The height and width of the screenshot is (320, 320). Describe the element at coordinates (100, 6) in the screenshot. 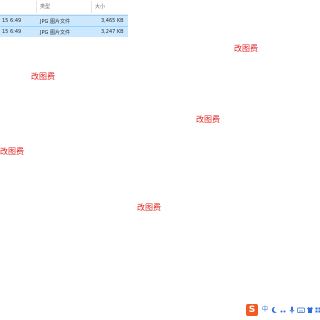

I see `column-header-size: 大小` at that location.